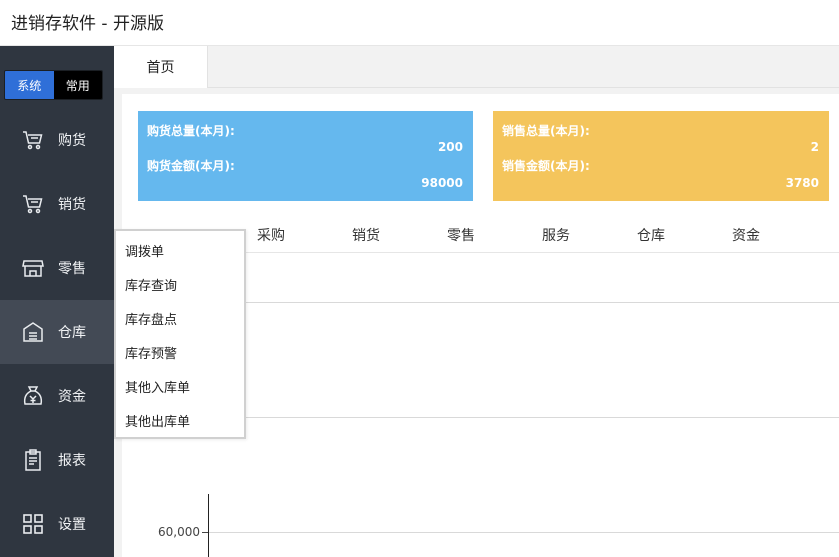 This screenshot has width=839, height=557. I want to click on money-bag-icon, so click(33, 395).